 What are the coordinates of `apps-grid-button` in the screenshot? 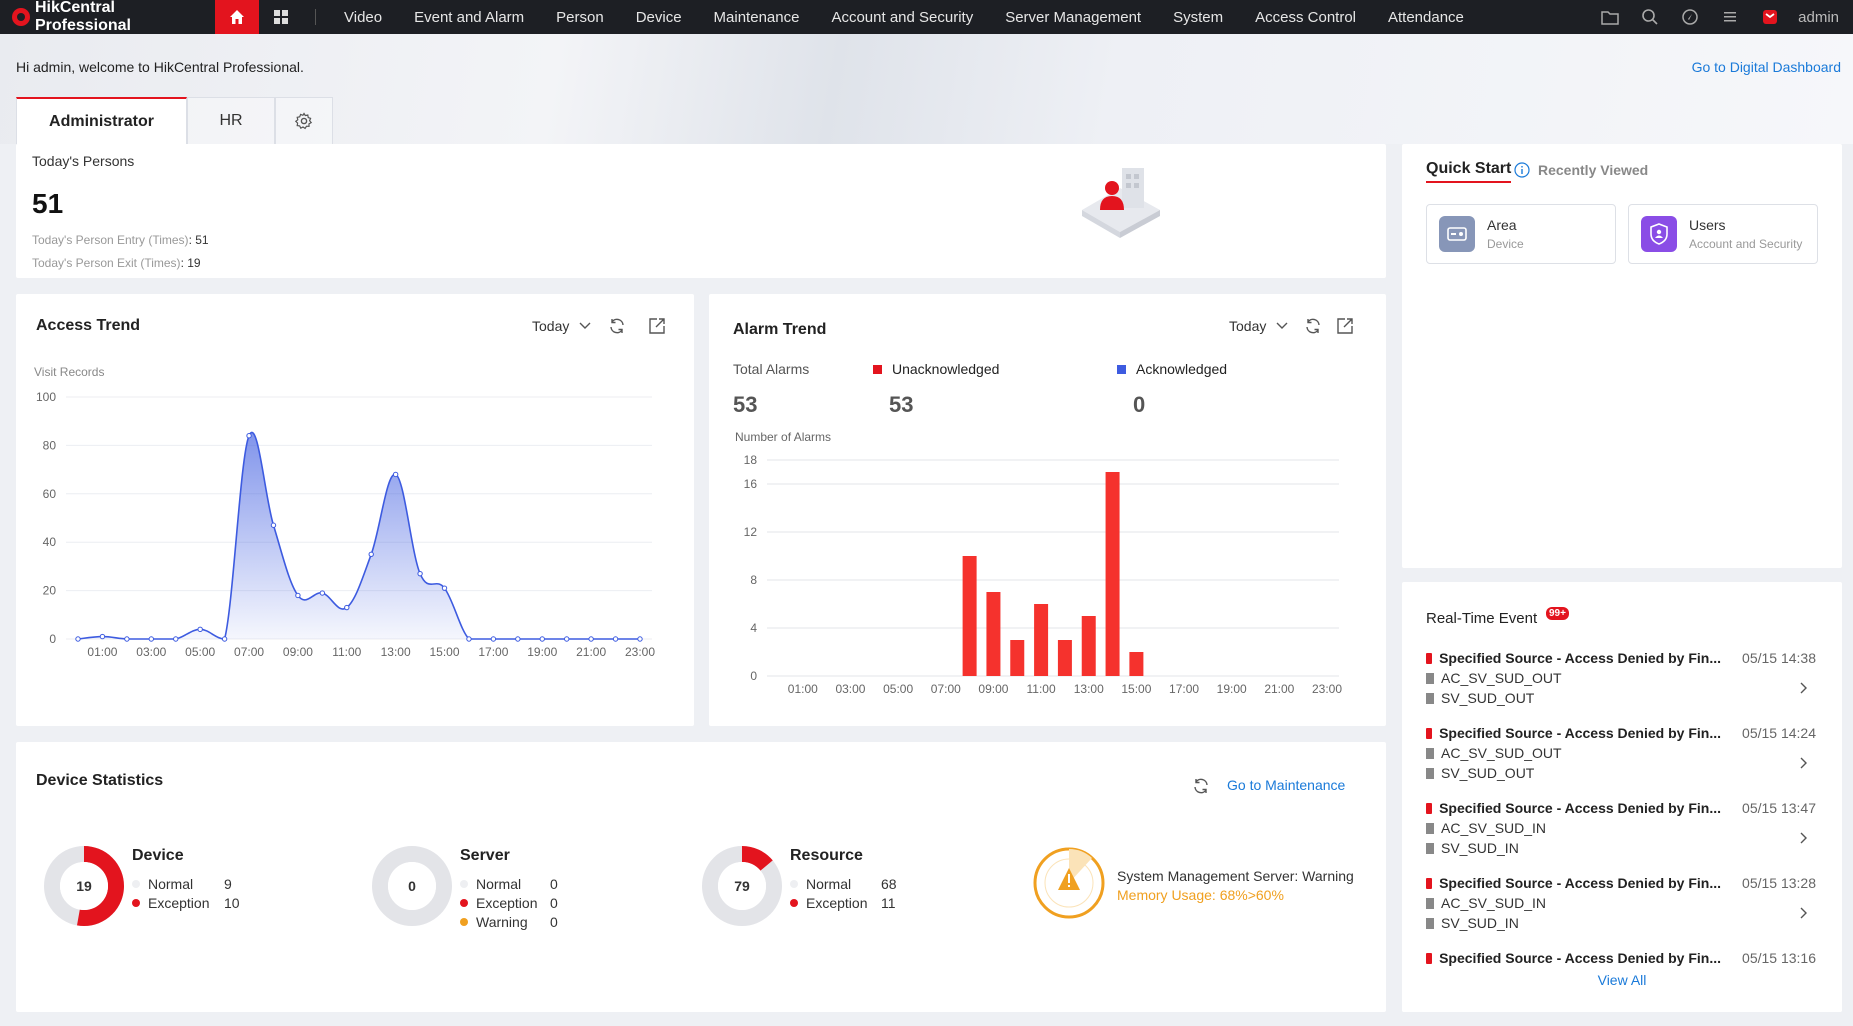 It's located at (281, 17).